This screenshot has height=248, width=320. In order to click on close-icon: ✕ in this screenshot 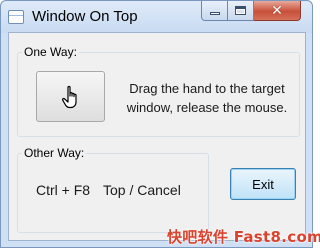, I will do `click(277, 10)`.